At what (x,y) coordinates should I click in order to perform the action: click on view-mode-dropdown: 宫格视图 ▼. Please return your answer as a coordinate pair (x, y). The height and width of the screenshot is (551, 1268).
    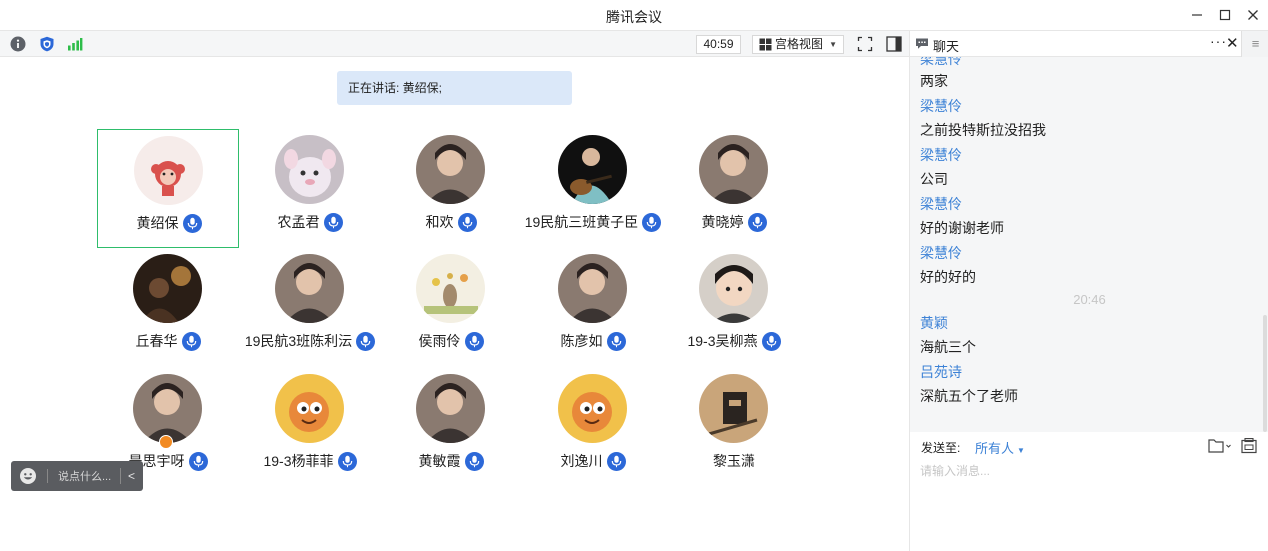
    Looking at the image, I should click on (798, 44).